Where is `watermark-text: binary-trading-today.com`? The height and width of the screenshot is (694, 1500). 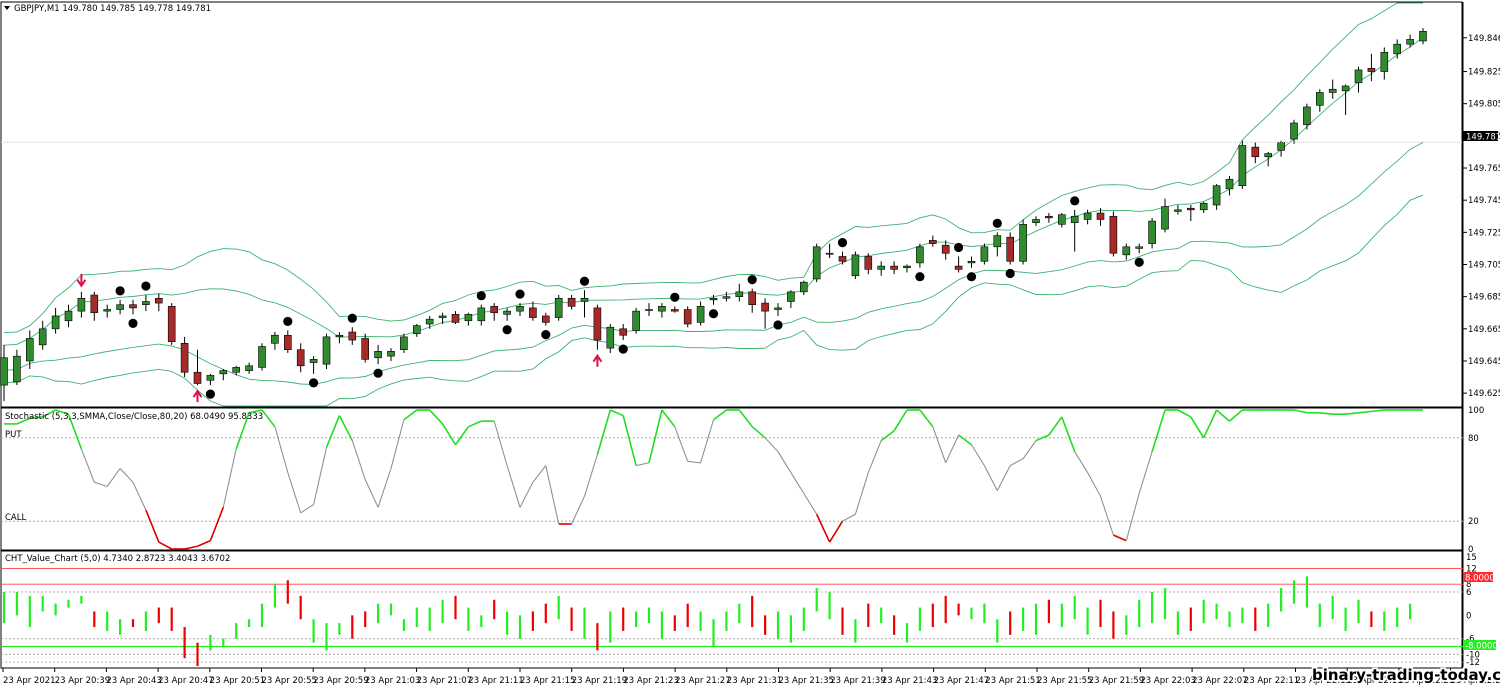 watermark-text: binary-trading-today.com is located at coordinates (1406, 675).